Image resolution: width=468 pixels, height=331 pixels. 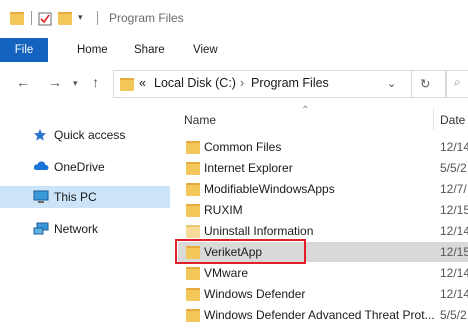 I want to click on file-date: 12/7/, so click(x=453, y=189).